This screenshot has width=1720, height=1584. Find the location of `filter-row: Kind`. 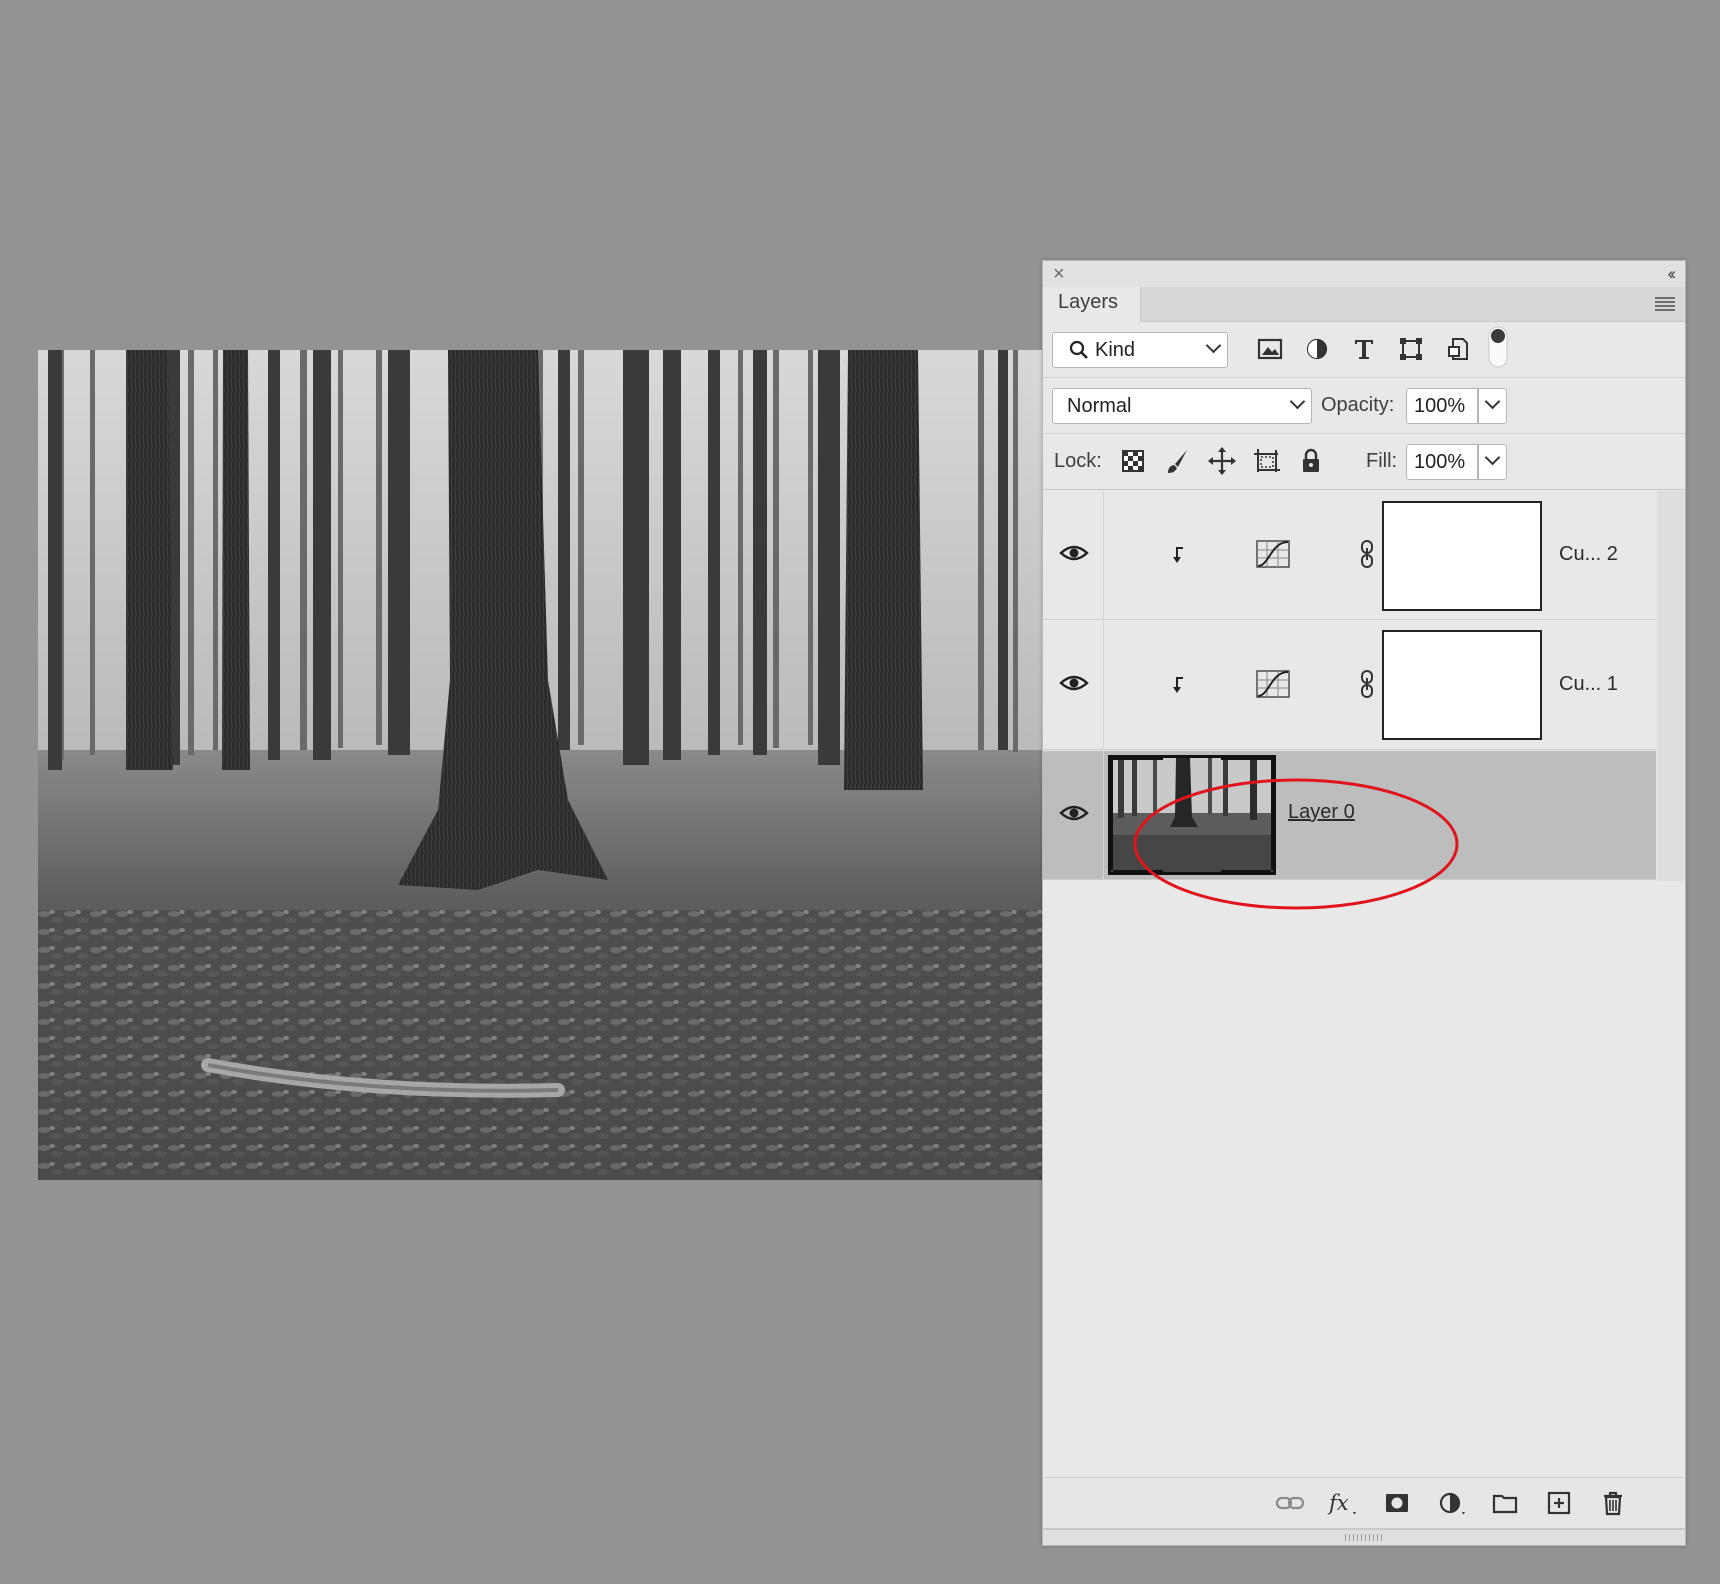

filter-row: Kind is located at coordinates (1364, 350).